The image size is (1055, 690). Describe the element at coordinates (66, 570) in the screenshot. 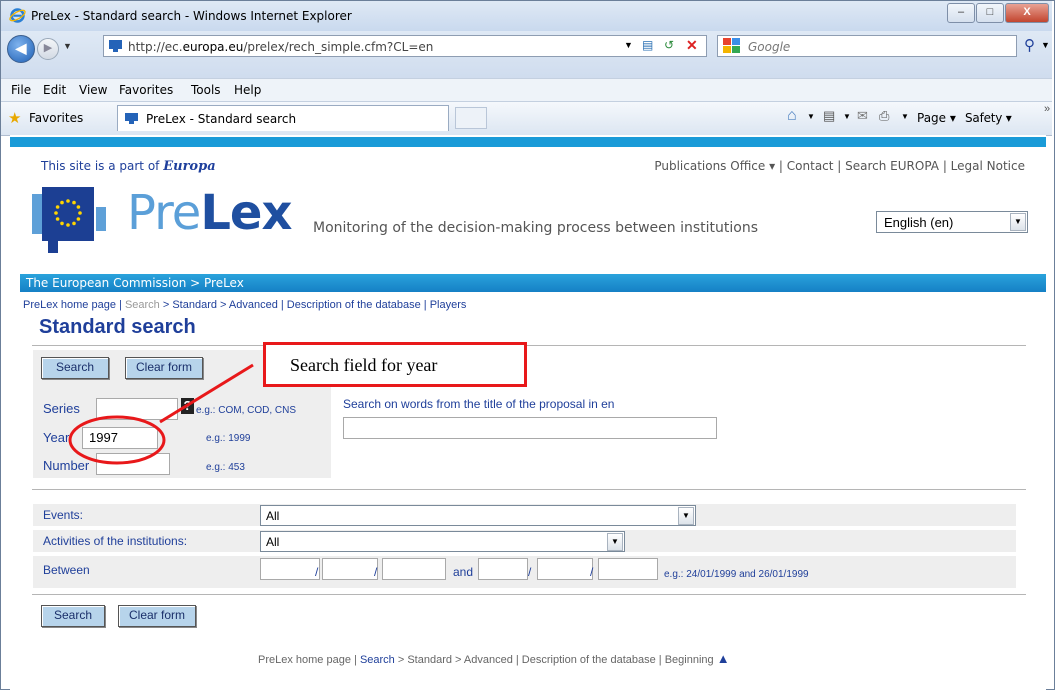

I see `between-label: Between` at that location.